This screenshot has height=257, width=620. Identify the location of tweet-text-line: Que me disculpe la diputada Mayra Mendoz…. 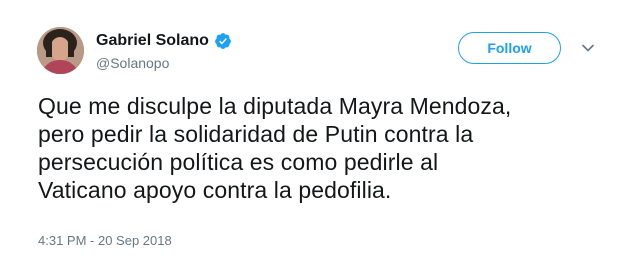
(275, 106).